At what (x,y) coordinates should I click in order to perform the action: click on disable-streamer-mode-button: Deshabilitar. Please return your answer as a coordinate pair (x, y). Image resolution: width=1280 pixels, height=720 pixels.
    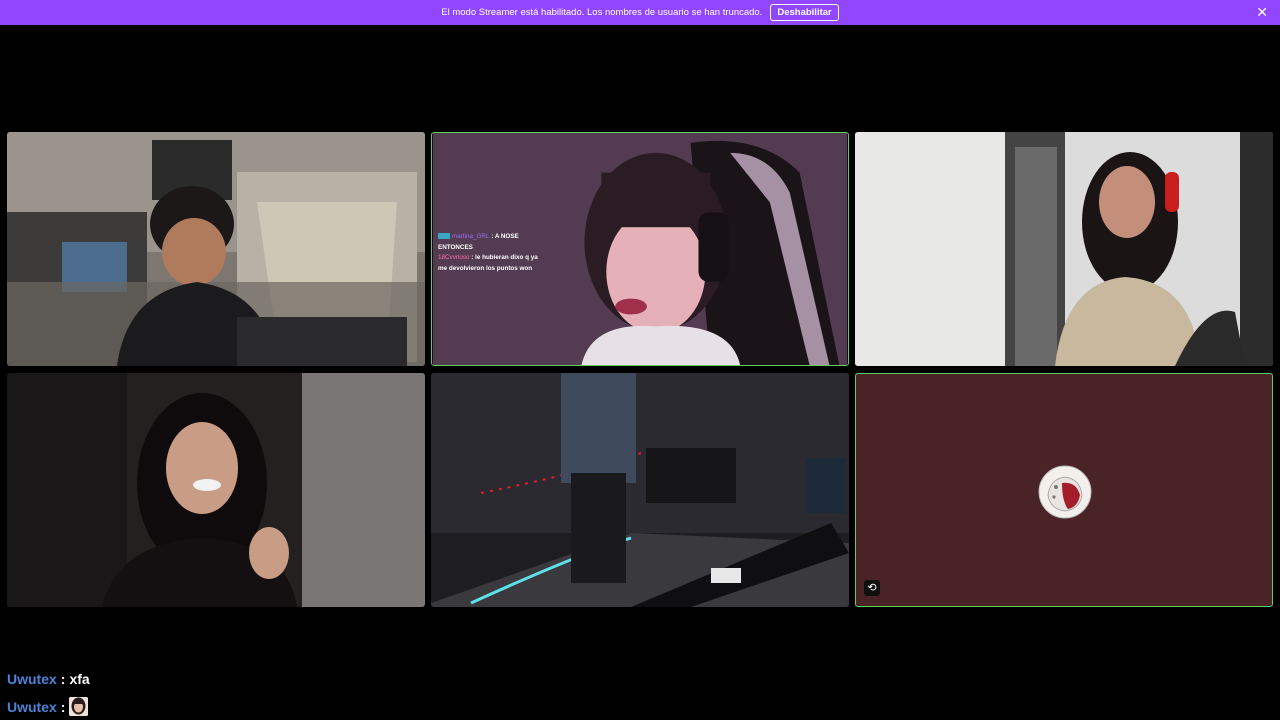
    Looking at the image, I should click on (804, 12).